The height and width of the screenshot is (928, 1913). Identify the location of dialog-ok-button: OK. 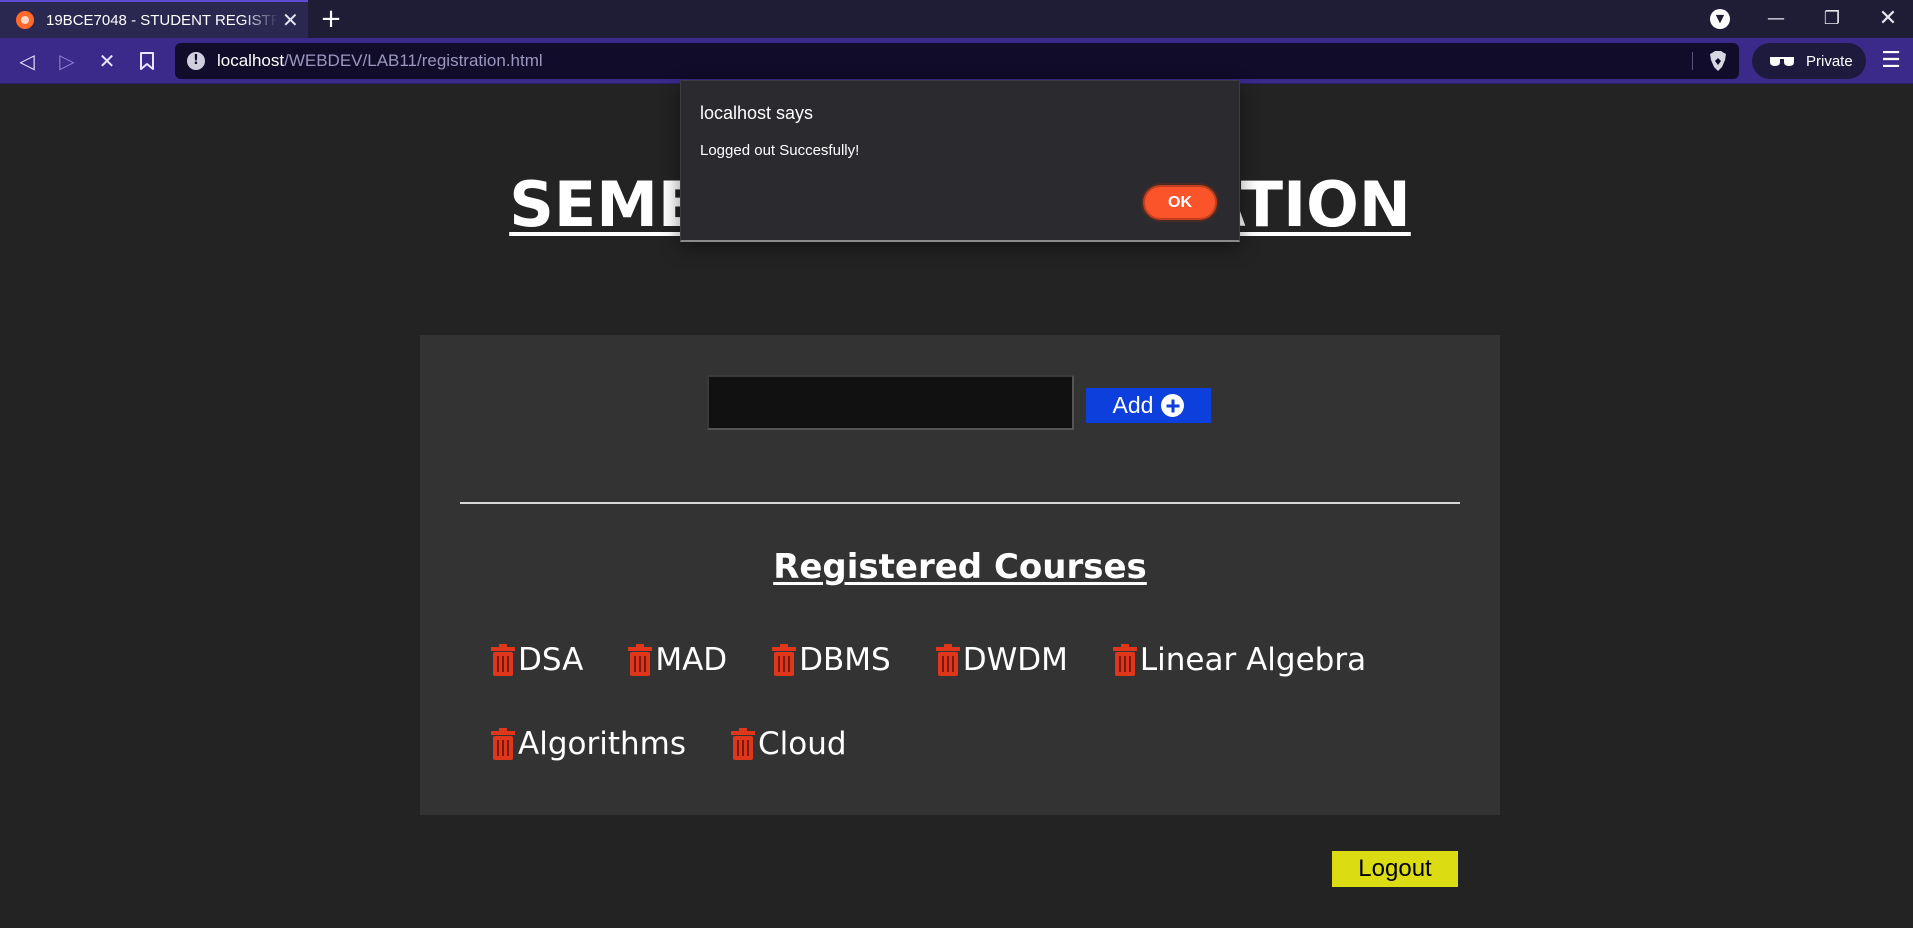
(1180, 202).